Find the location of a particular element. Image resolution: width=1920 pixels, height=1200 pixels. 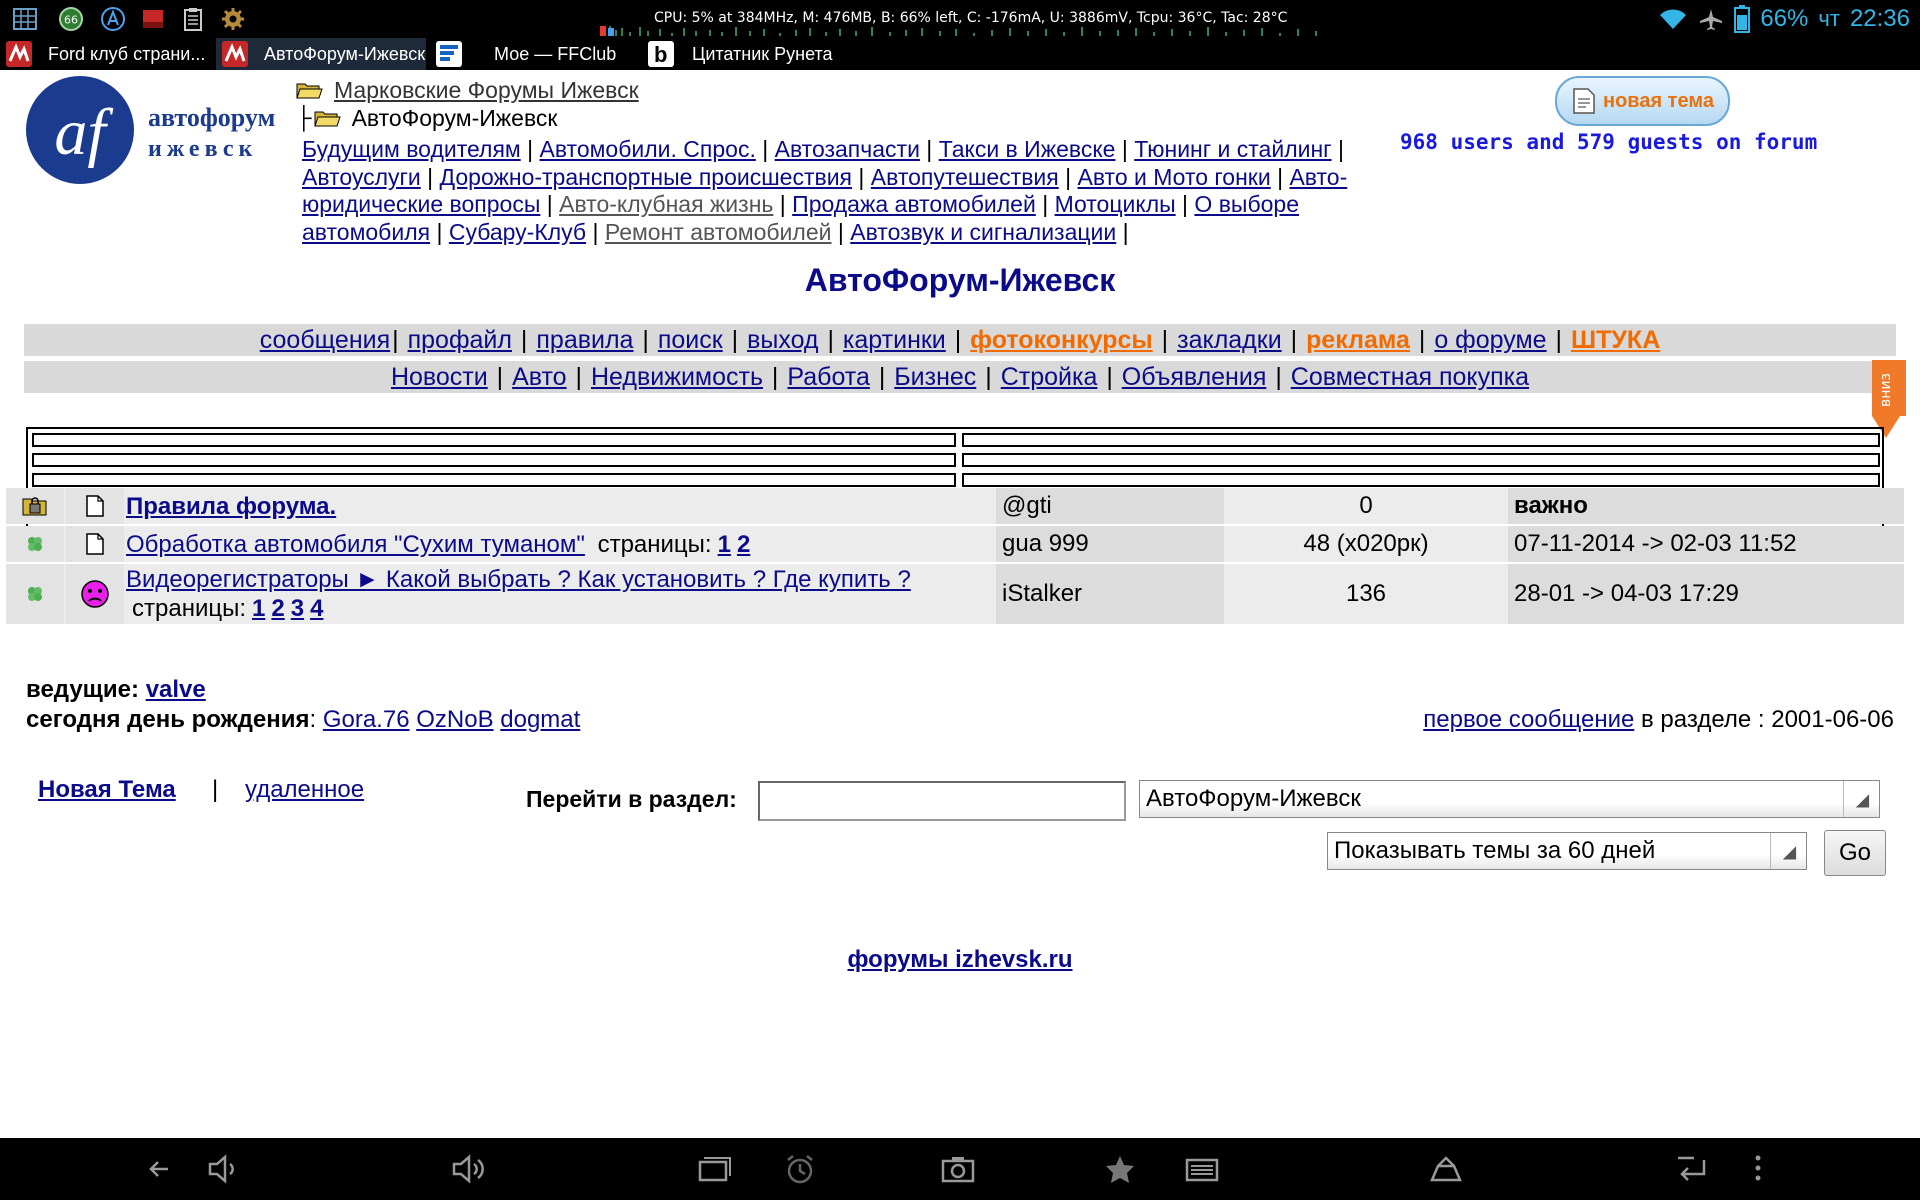

portal-link-1: Авто is located at coordinates (539, 377).